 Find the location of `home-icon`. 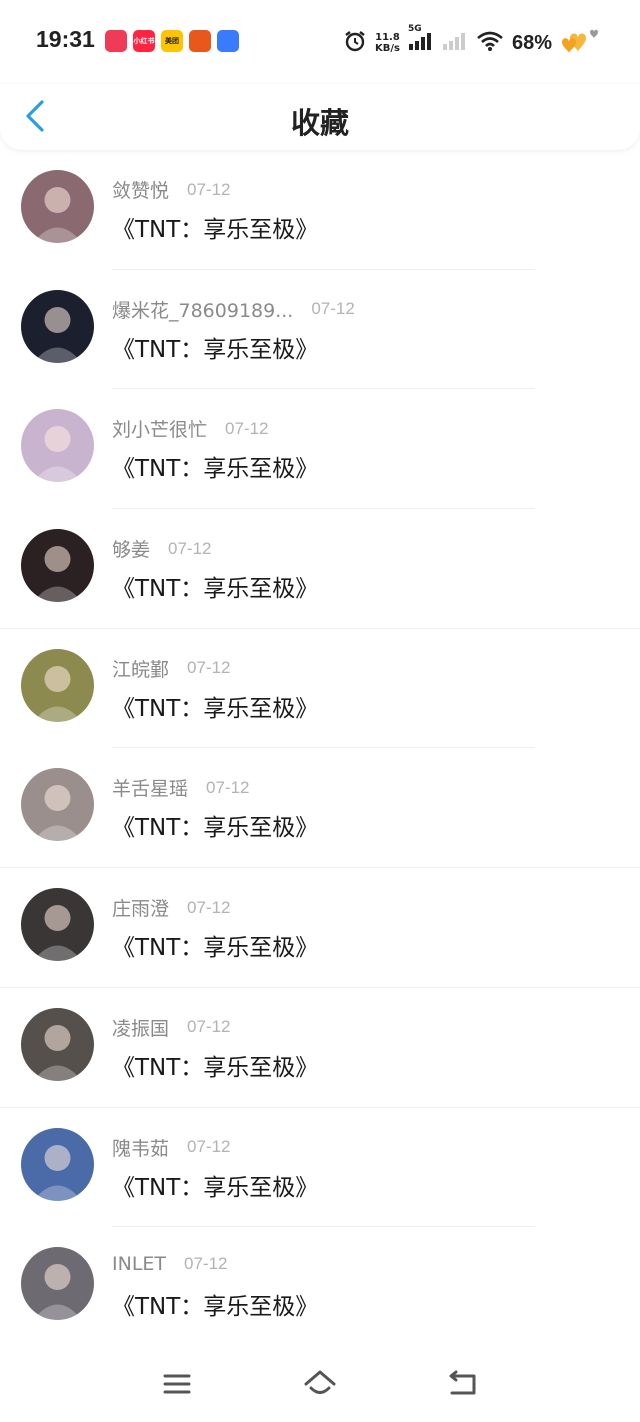

home-icon is located at coordinates (320, 1382).